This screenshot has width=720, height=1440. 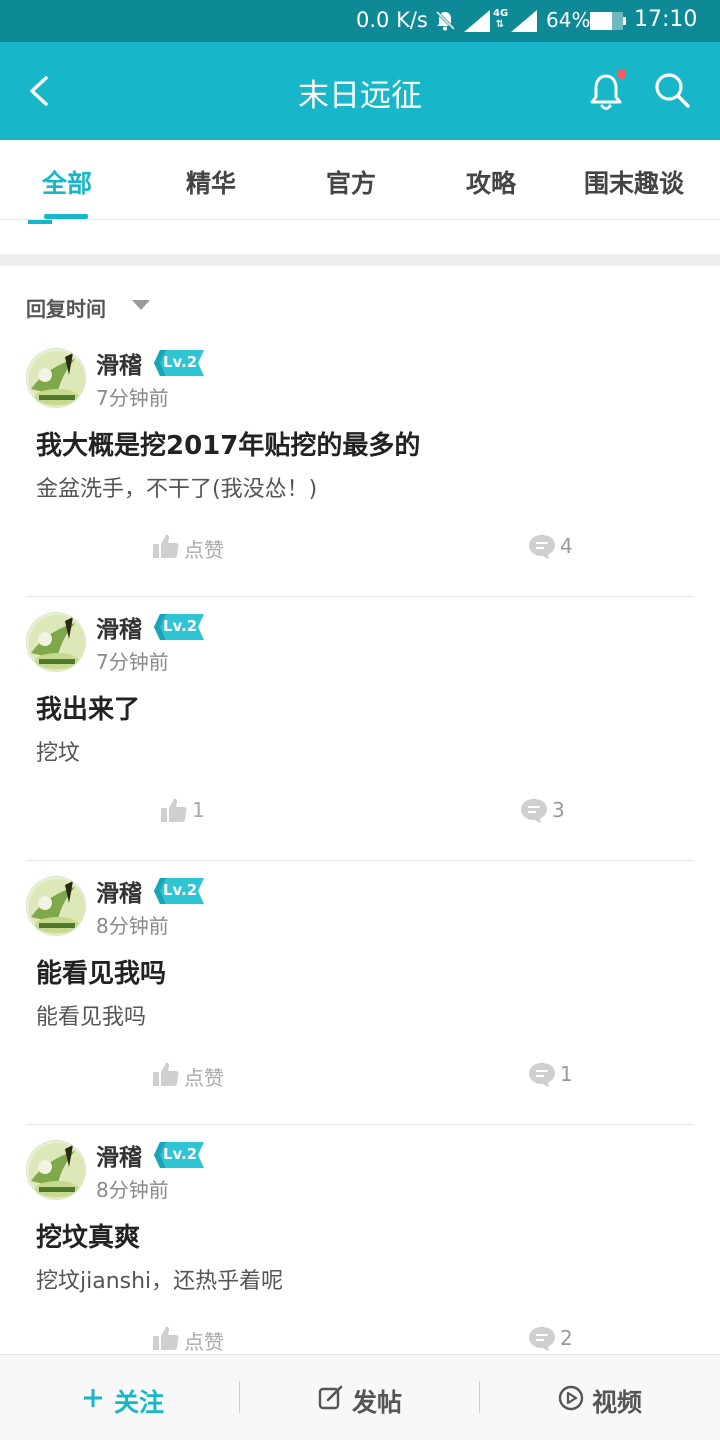 I want to click on comment-count: 4, so click(x=566, y=546).